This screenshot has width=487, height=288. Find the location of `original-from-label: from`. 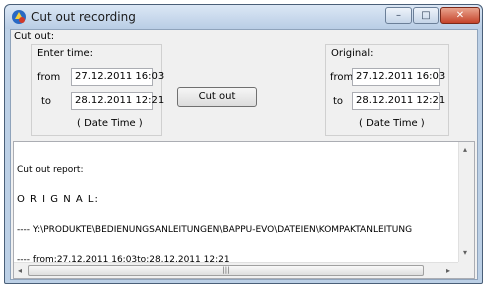

original-from-label: from is located at coordinates (342, 77).